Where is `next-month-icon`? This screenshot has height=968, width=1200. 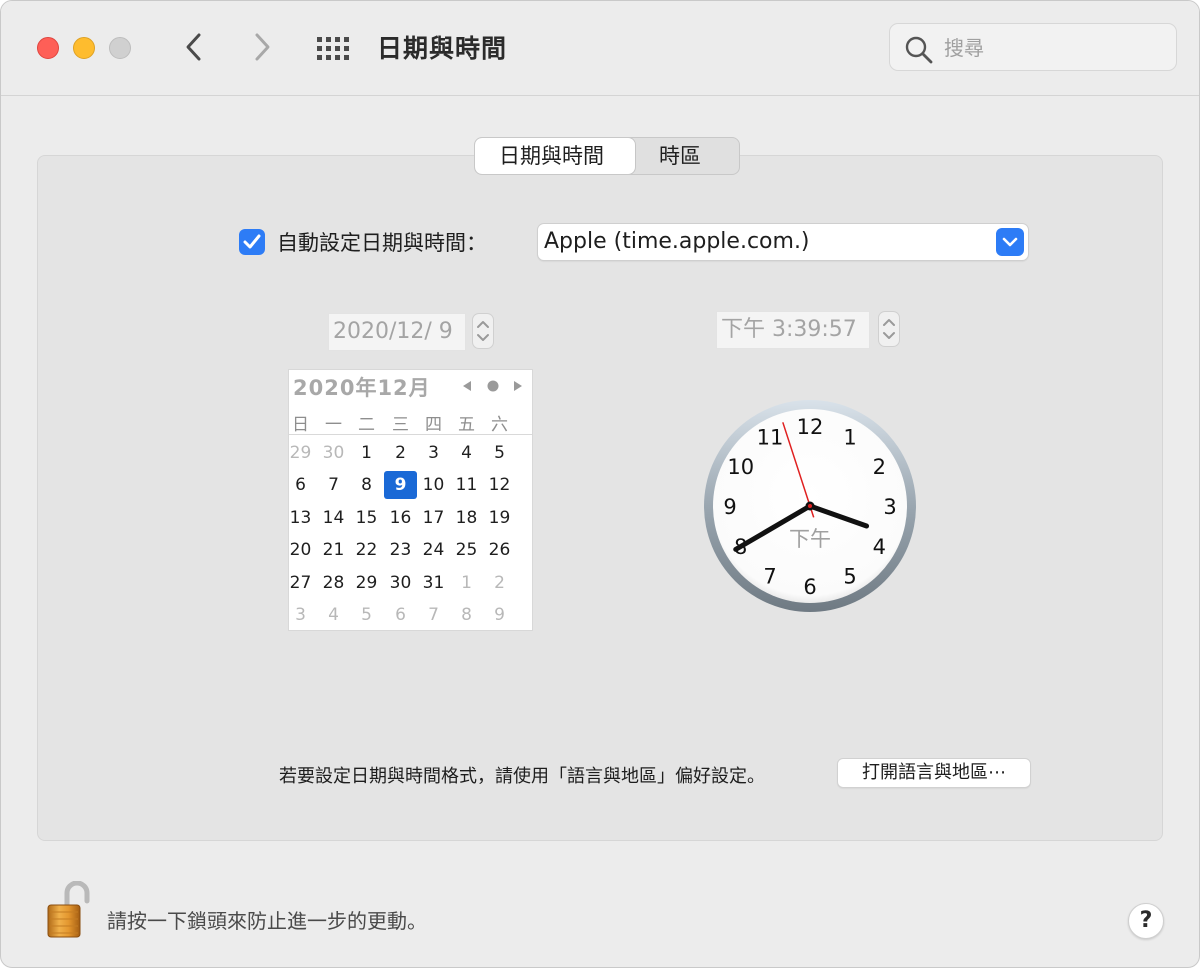
next-month-icon is located at coordinates (518, 386).